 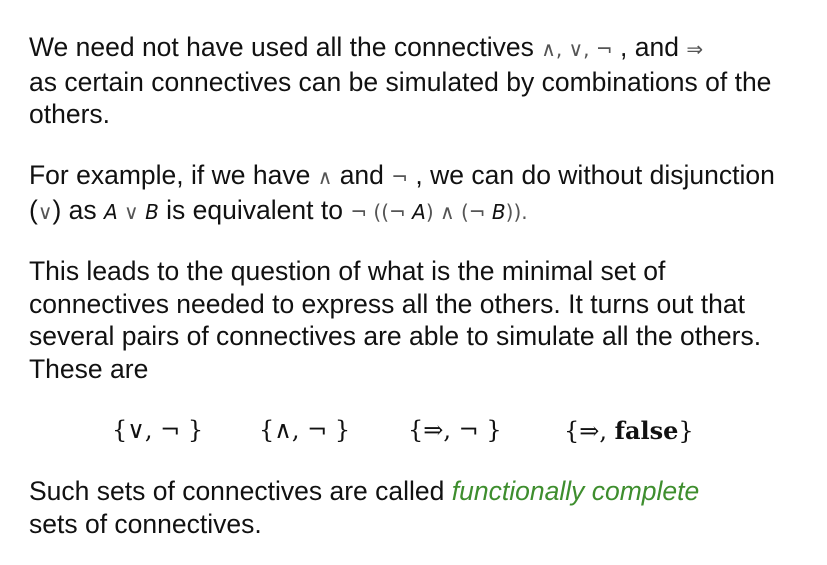 I want to click on text: ) as, so click(x=78, y=209).